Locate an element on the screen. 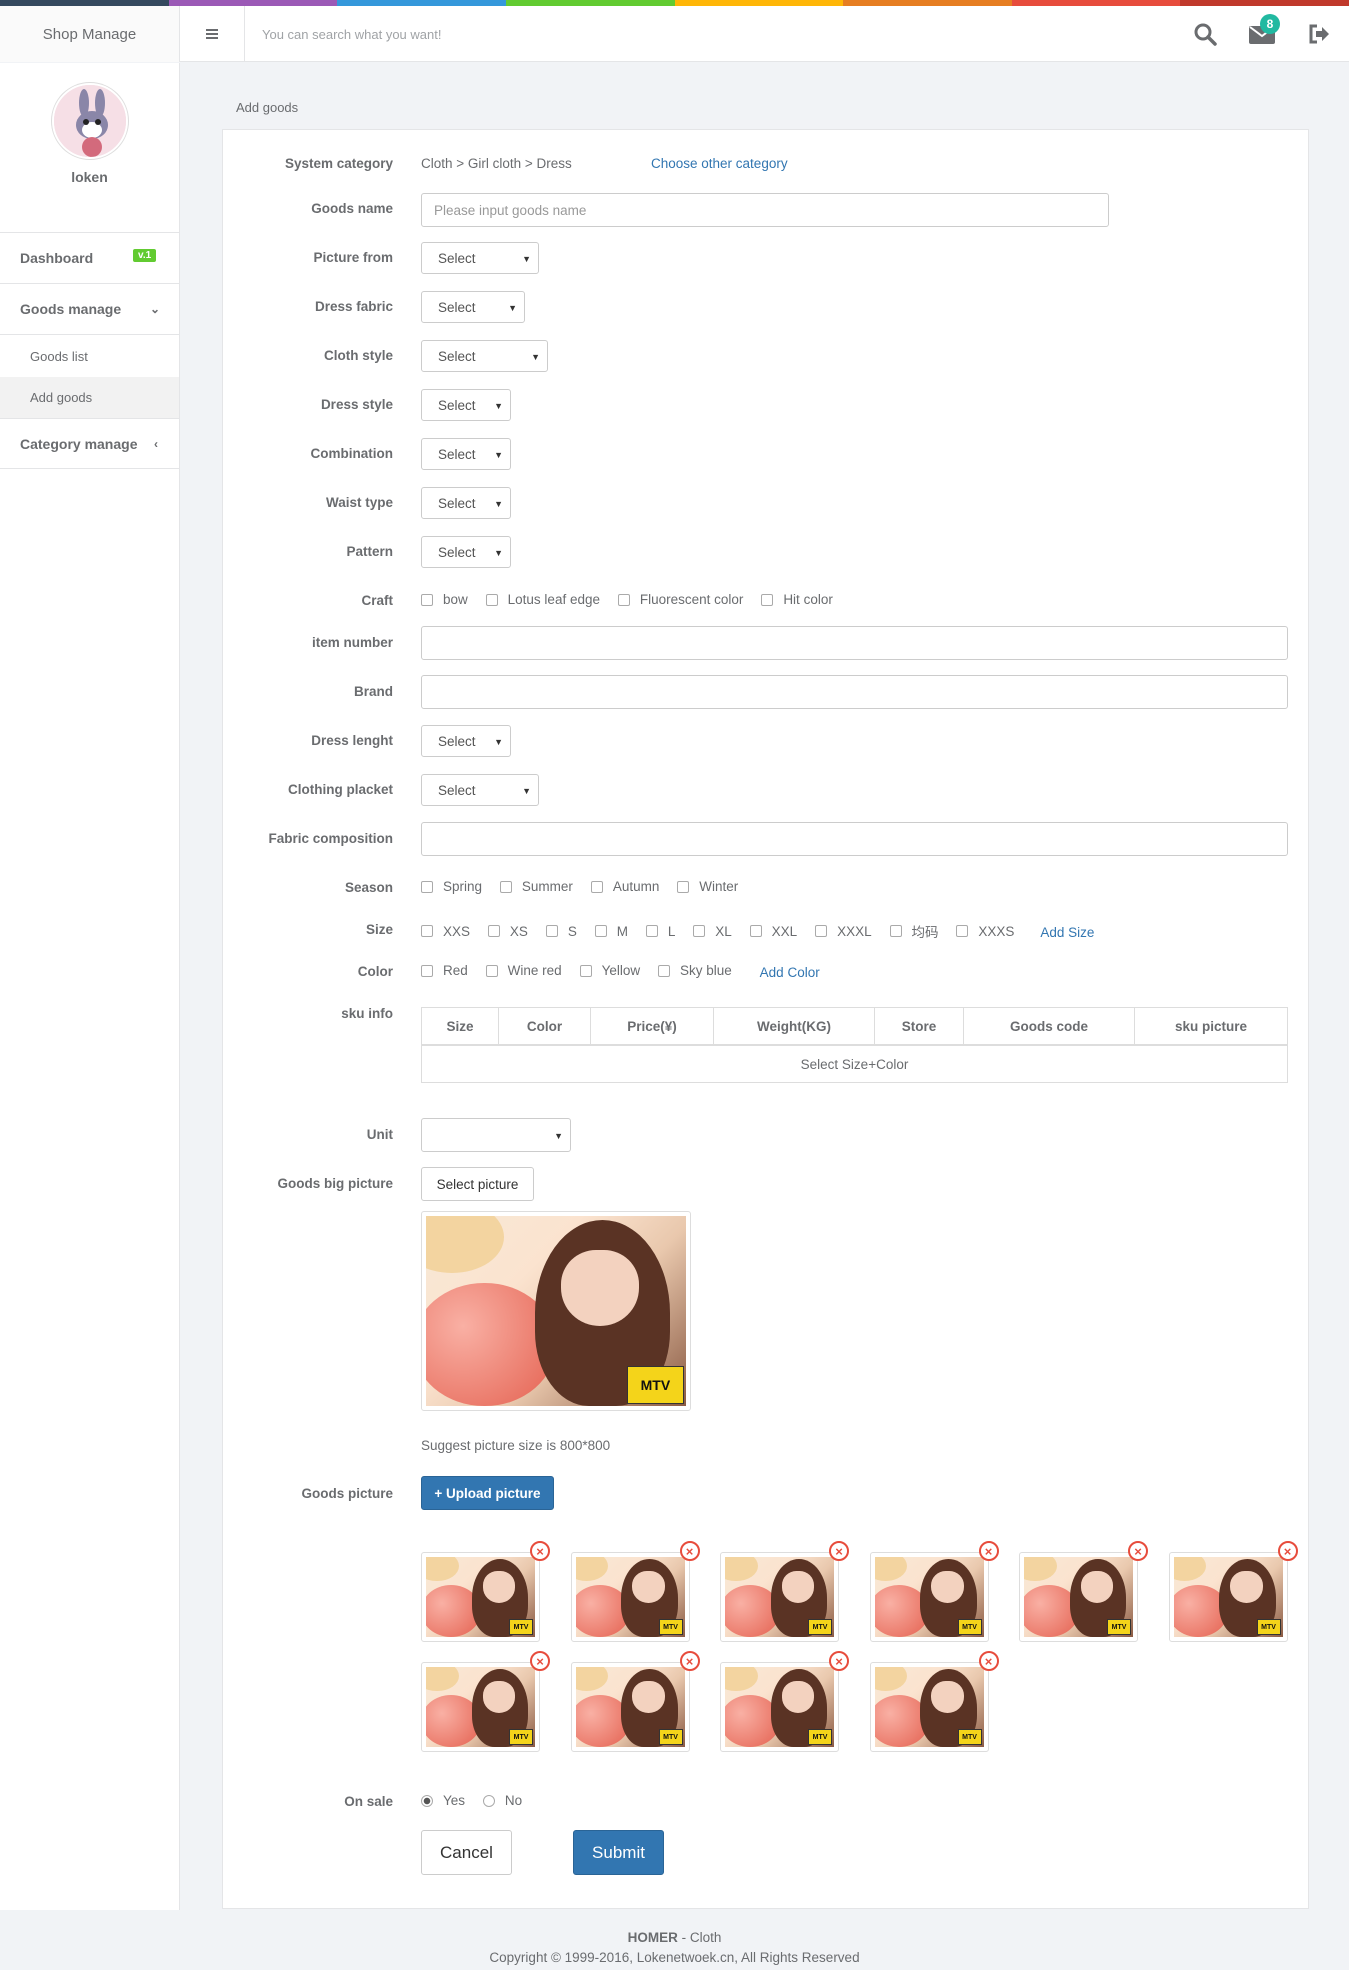 The height and width of the screenshot is (1970, 1349). size-checkbox-xxxl: XXXL is located at coordinates (843, 931).